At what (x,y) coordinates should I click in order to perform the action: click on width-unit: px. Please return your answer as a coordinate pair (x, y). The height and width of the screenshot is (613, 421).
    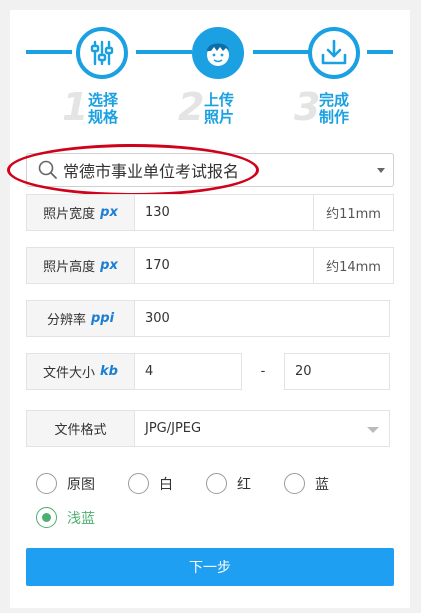
    Looking at the image, I should click on (109, 212).